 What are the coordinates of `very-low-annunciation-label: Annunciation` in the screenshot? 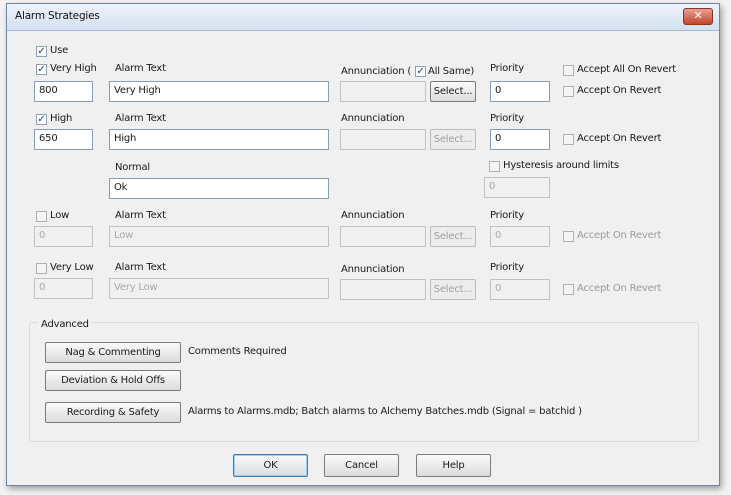 It's located at (373, 269).